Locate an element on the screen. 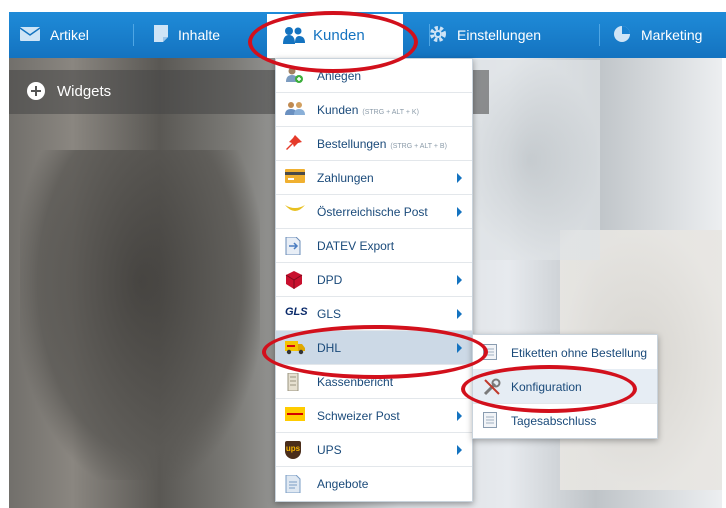  menu-item-label: Zahlungen is located at coordinates (345, 178).